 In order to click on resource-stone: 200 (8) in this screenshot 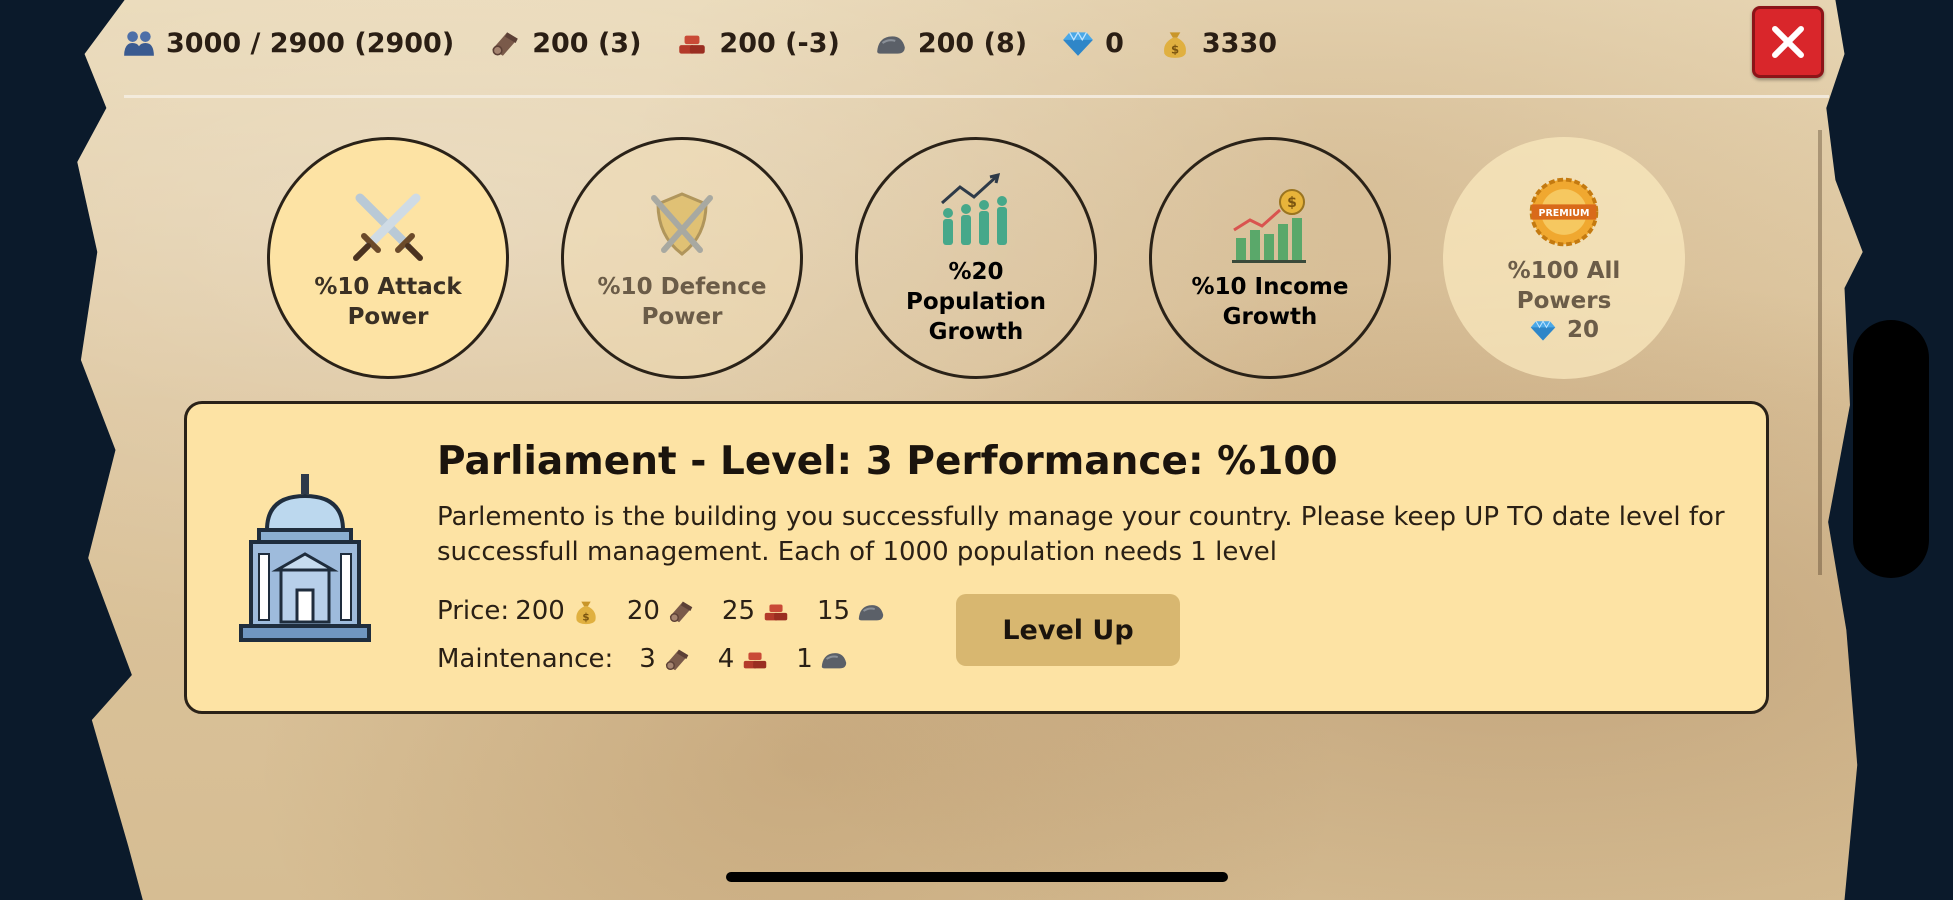, I will do `click(950, 43)`.